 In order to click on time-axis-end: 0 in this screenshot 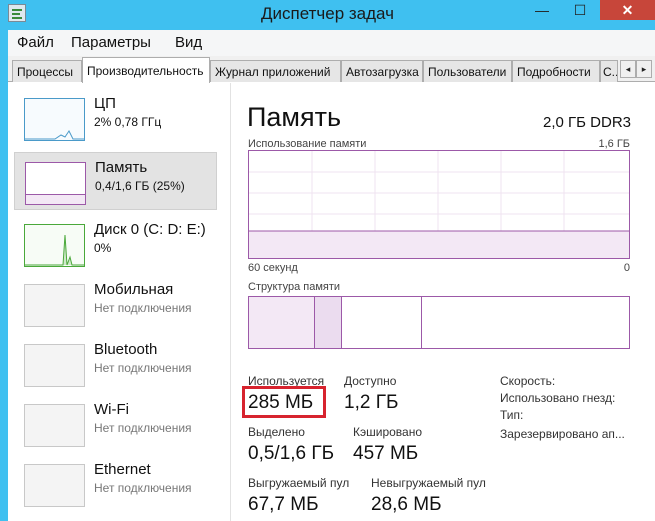, I will do `click(626, 268)`.